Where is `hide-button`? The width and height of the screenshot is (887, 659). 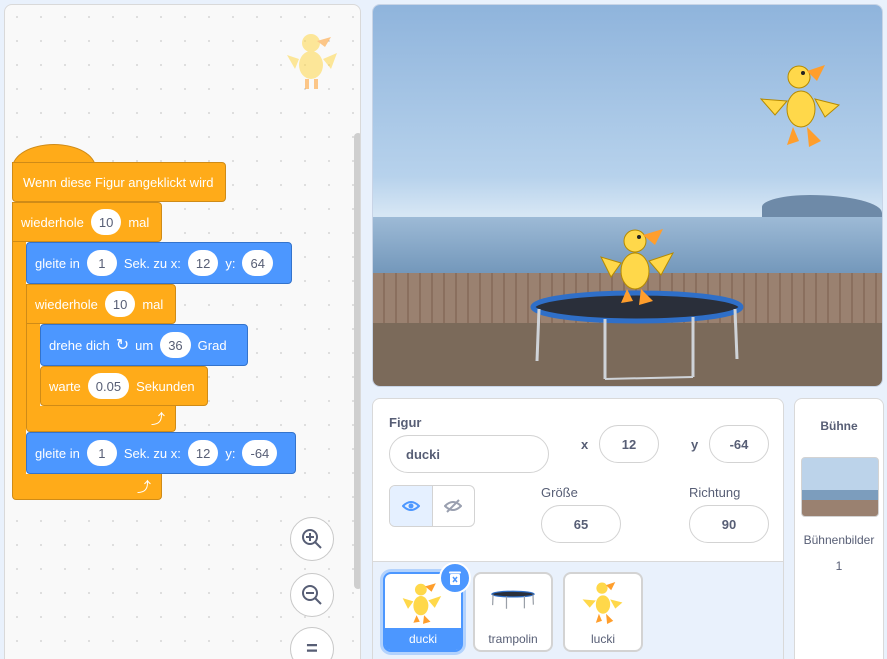 hide-button is located at coordinates (454, 506).